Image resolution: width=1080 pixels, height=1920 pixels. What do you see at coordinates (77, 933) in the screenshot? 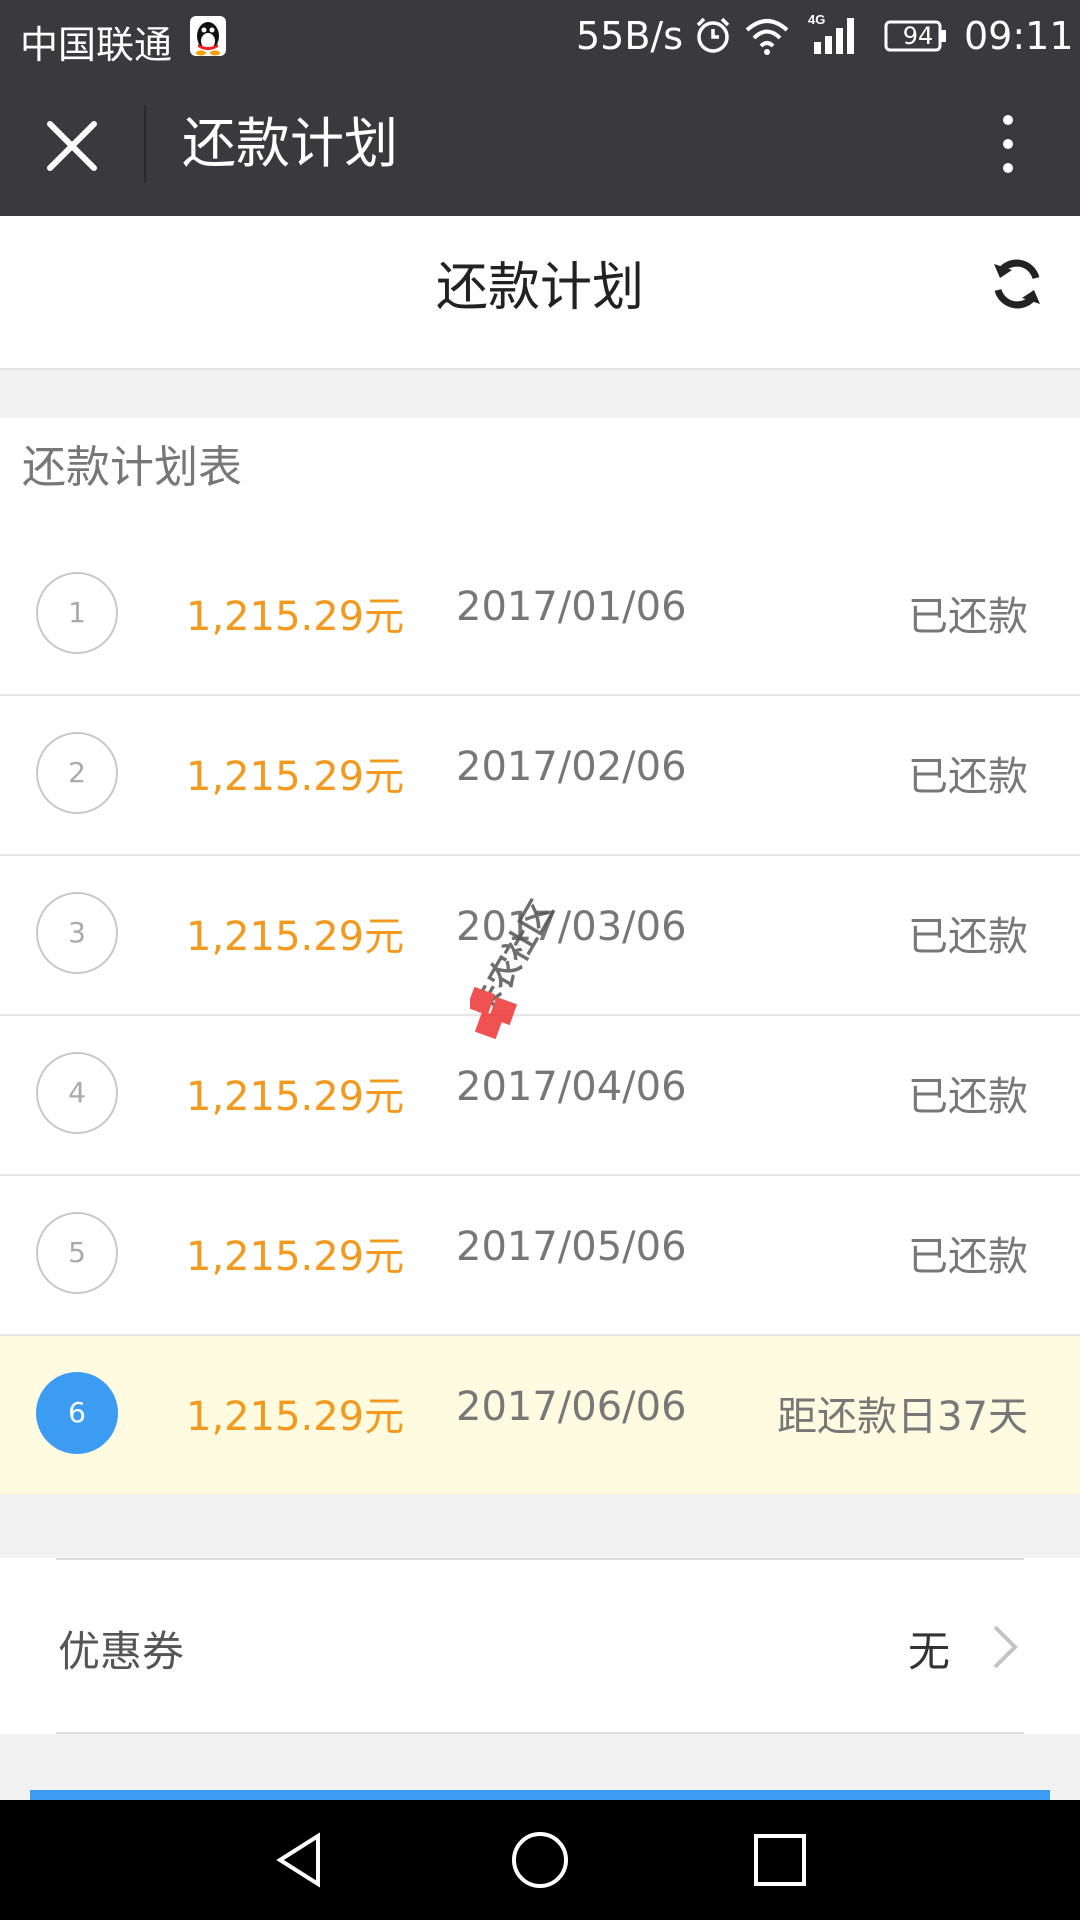
I see `installment-number: 3` at bounding box center [77, 933].